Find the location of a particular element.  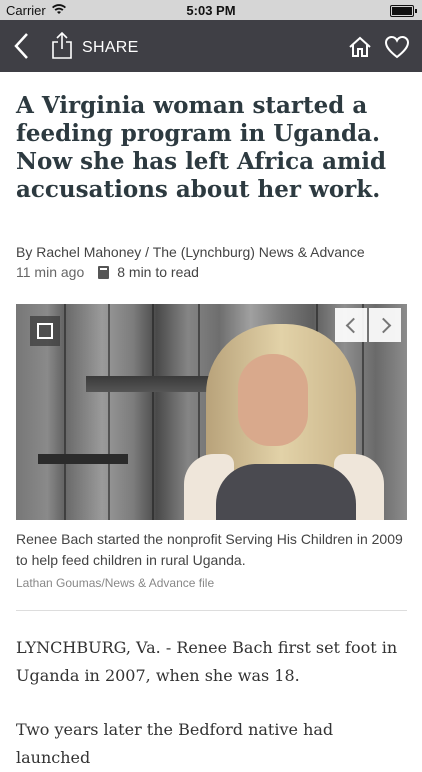

article-meta: 11 min ago 8 min to read is located at coordinates (107, 272).